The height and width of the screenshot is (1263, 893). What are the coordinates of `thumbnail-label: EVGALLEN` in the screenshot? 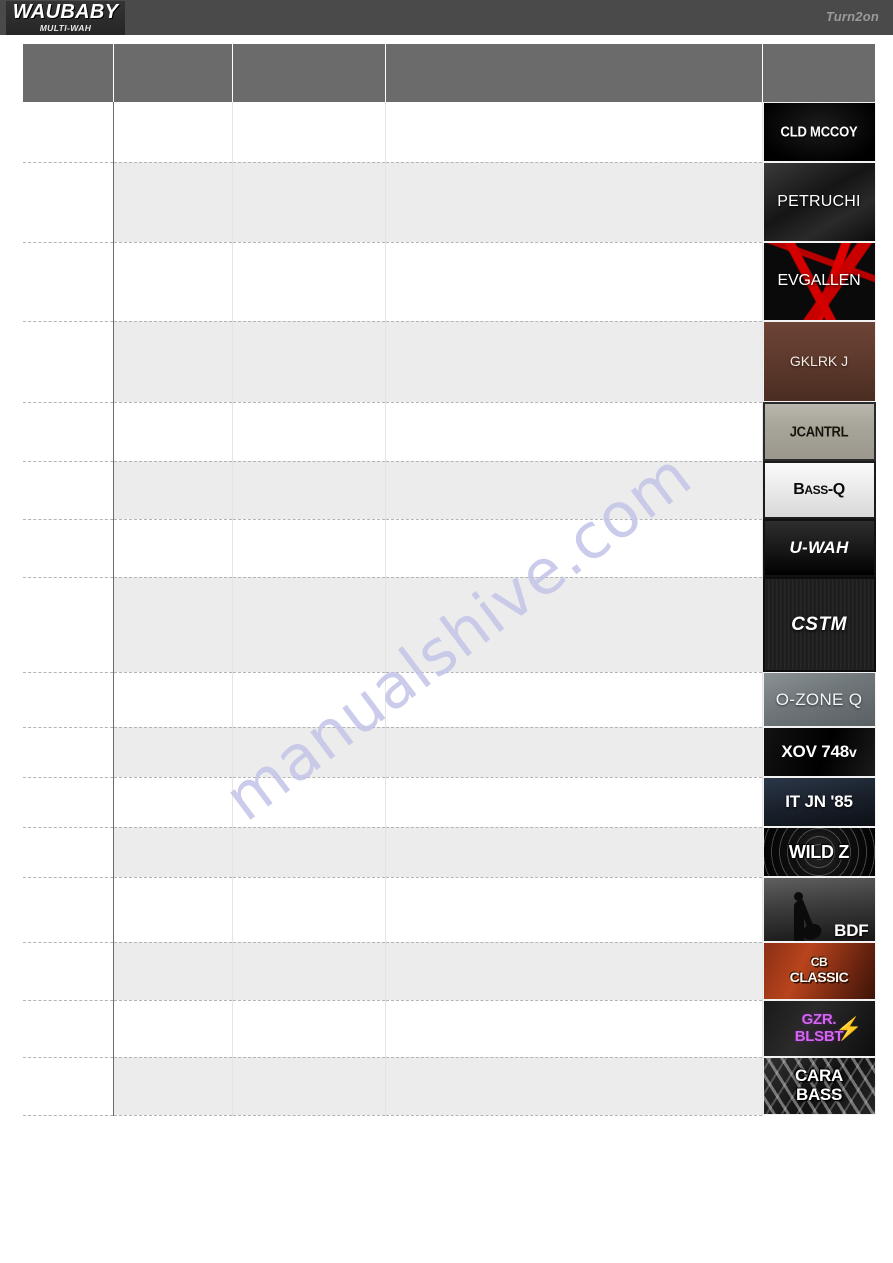 It's located at (819, 281).